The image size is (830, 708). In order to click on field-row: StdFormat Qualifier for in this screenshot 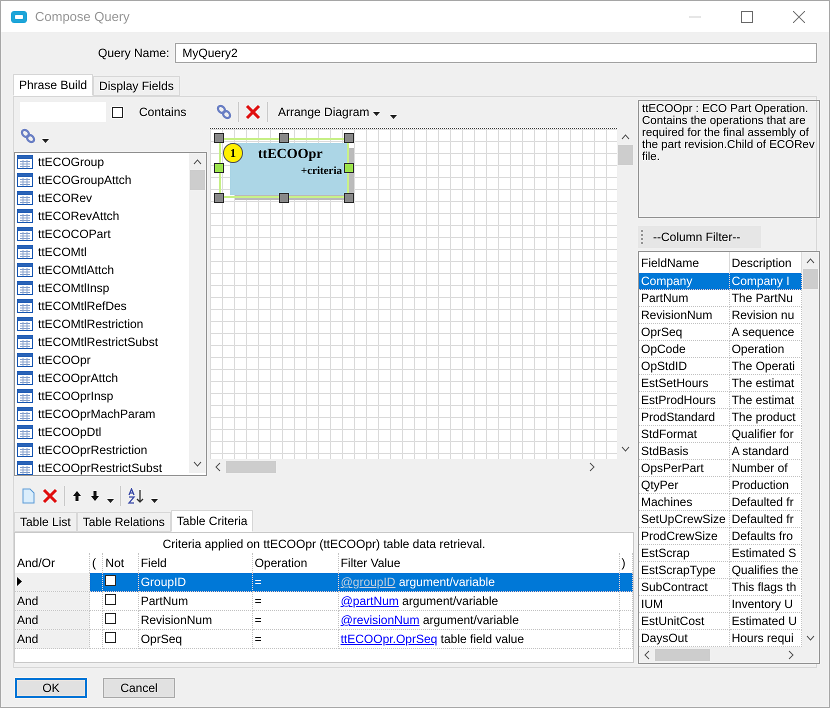, I will do `click(720, 434)`.